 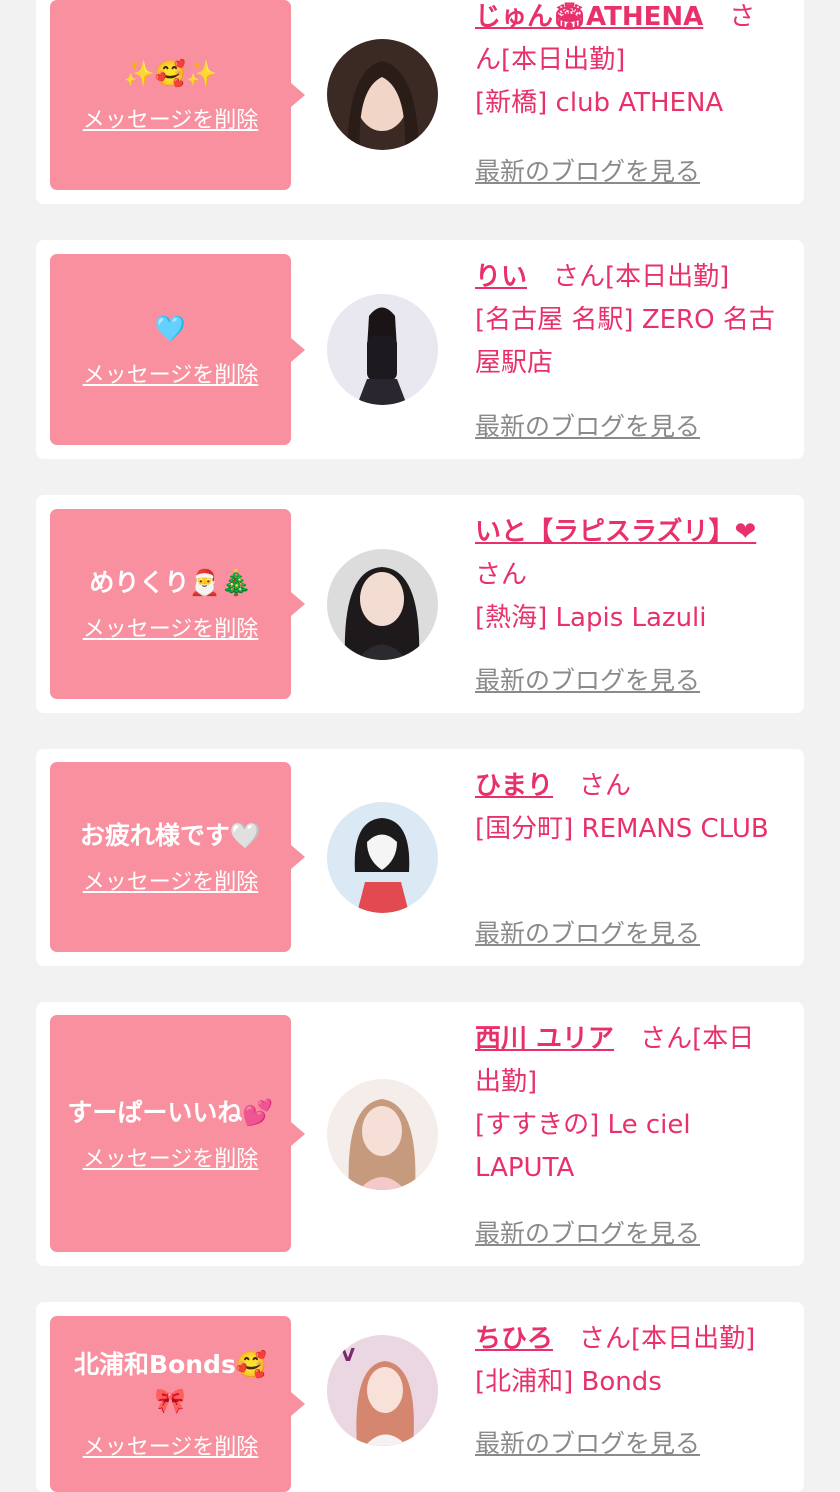 I want to click on cast-name-link: ひまり, so click(x=514, y=786).